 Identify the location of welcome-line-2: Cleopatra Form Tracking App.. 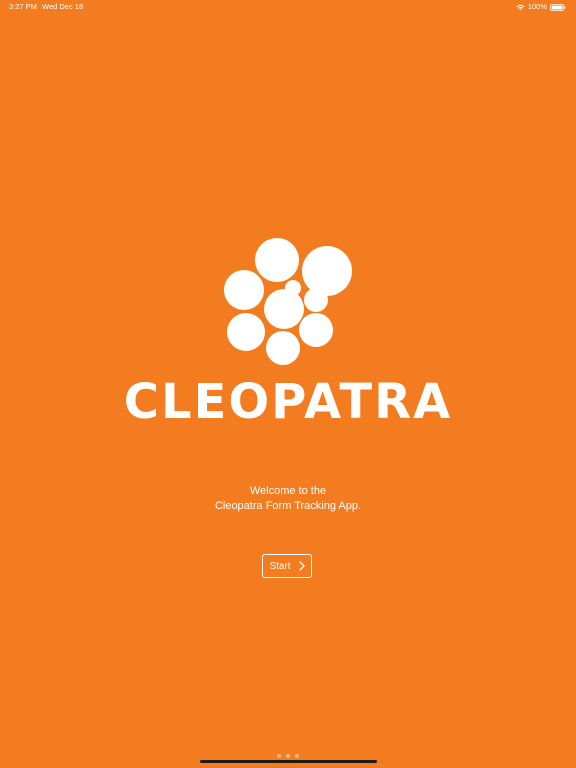
(288, 506).